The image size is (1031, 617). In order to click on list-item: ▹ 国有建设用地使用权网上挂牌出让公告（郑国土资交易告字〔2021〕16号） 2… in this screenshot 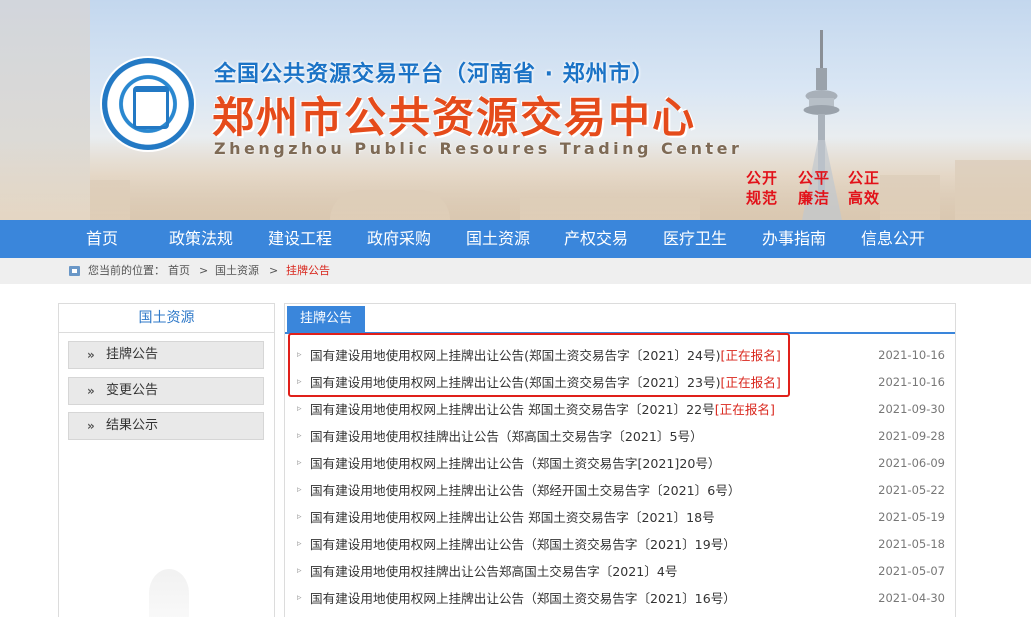, I will do `click(621, 598)`.